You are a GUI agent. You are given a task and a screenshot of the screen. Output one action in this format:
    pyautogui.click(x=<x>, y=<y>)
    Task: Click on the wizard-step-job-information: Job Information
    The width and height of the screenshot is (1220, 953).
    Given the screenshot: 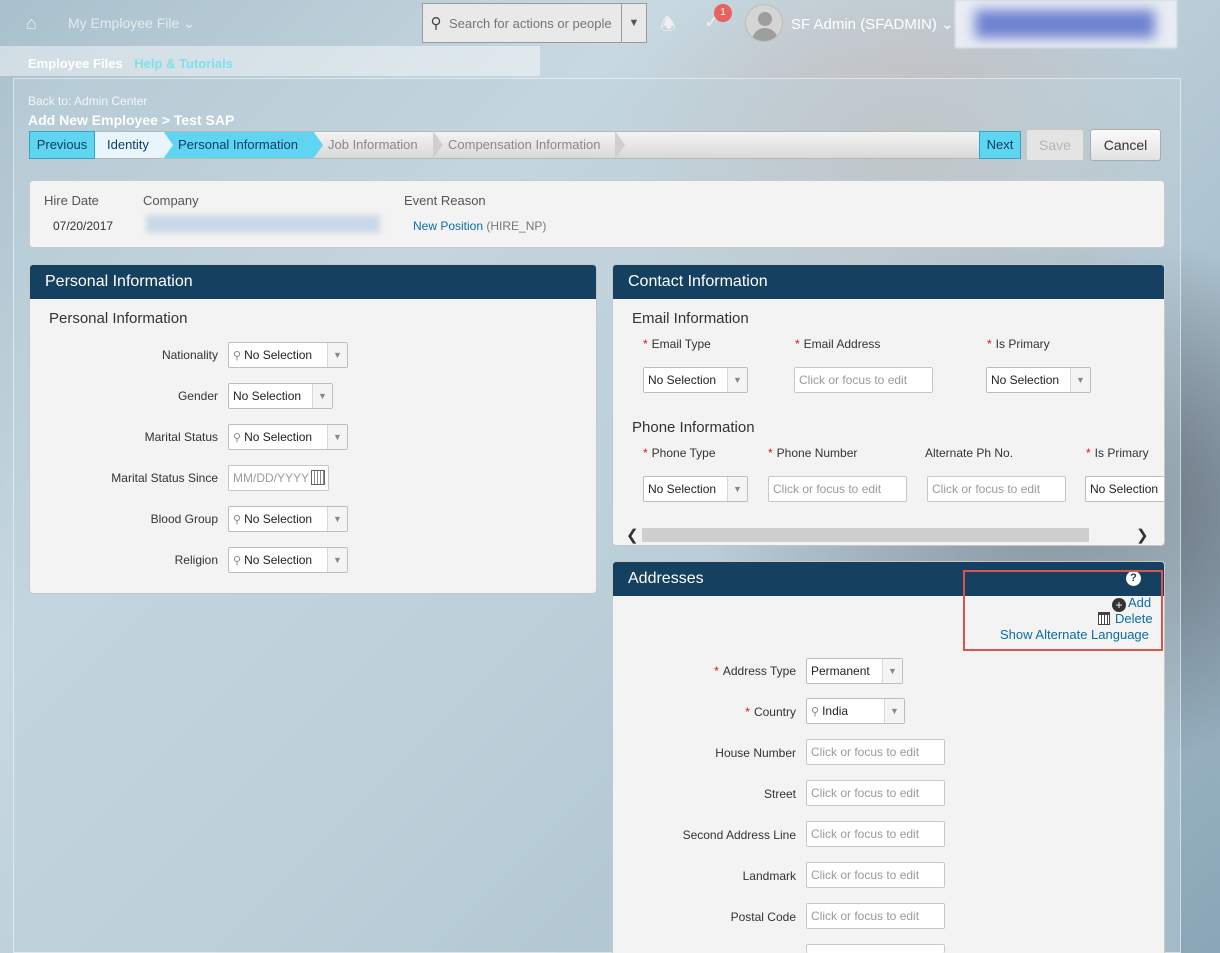 What is the action you would take?
    pyautogui.click(x=373, y=145)
    